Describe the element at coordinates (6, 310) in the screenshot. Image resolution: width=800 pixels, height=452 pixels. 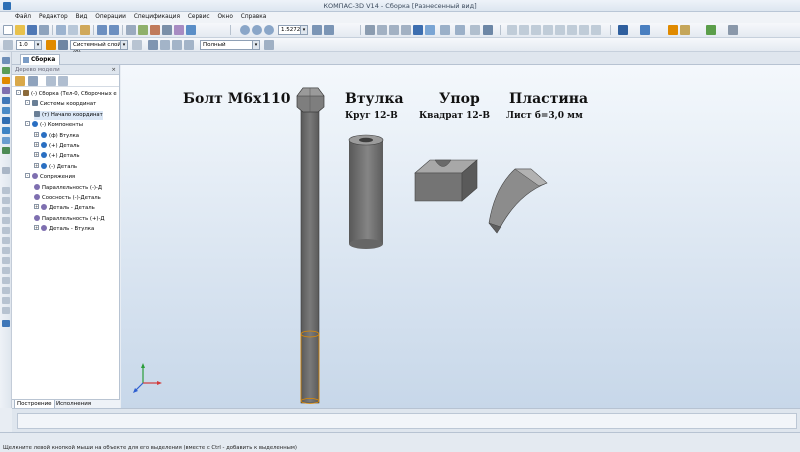
I see `tool-12-icon` at that location.